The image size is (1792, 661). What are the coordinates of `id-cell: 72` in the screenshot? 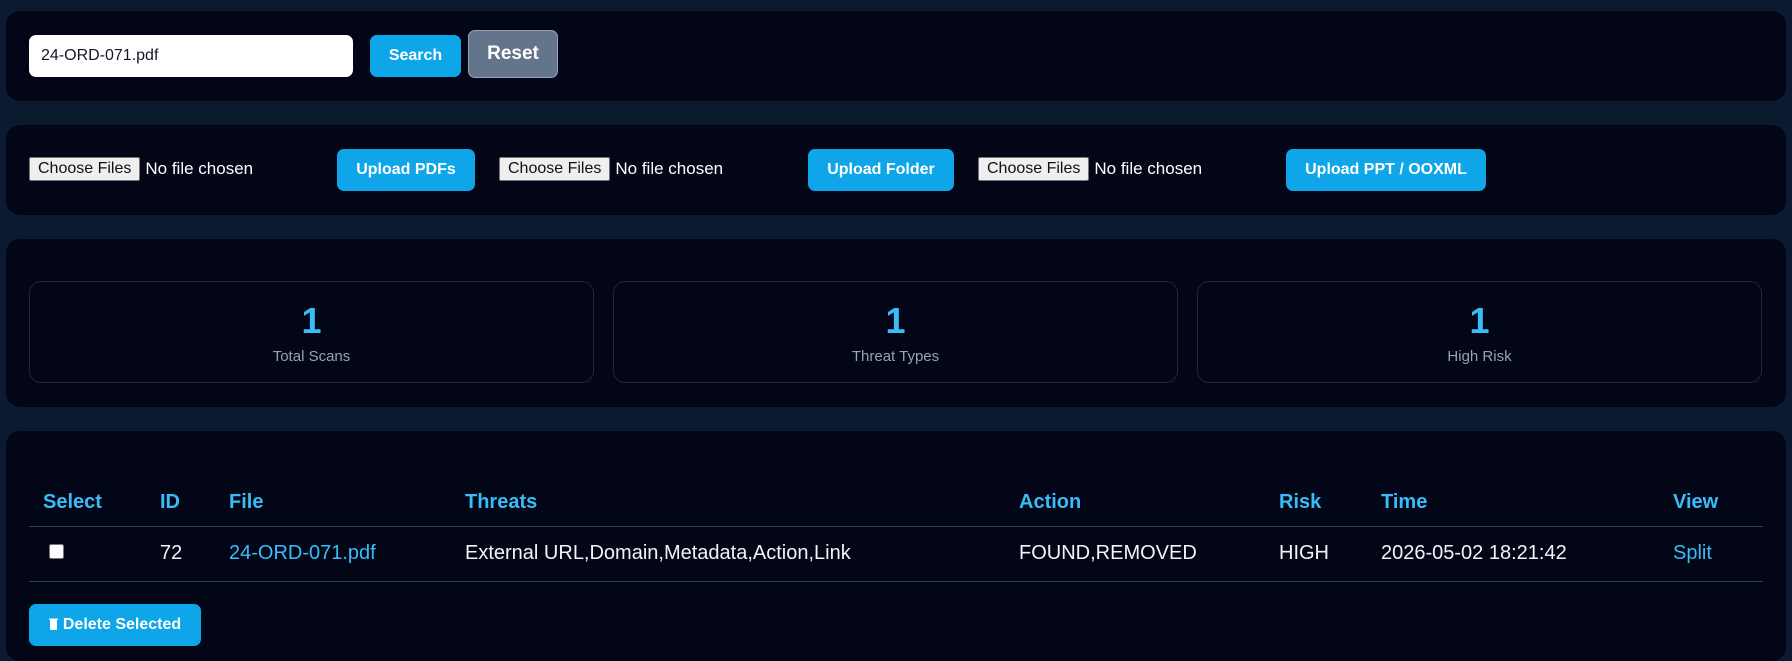 It's located at (180, 554).